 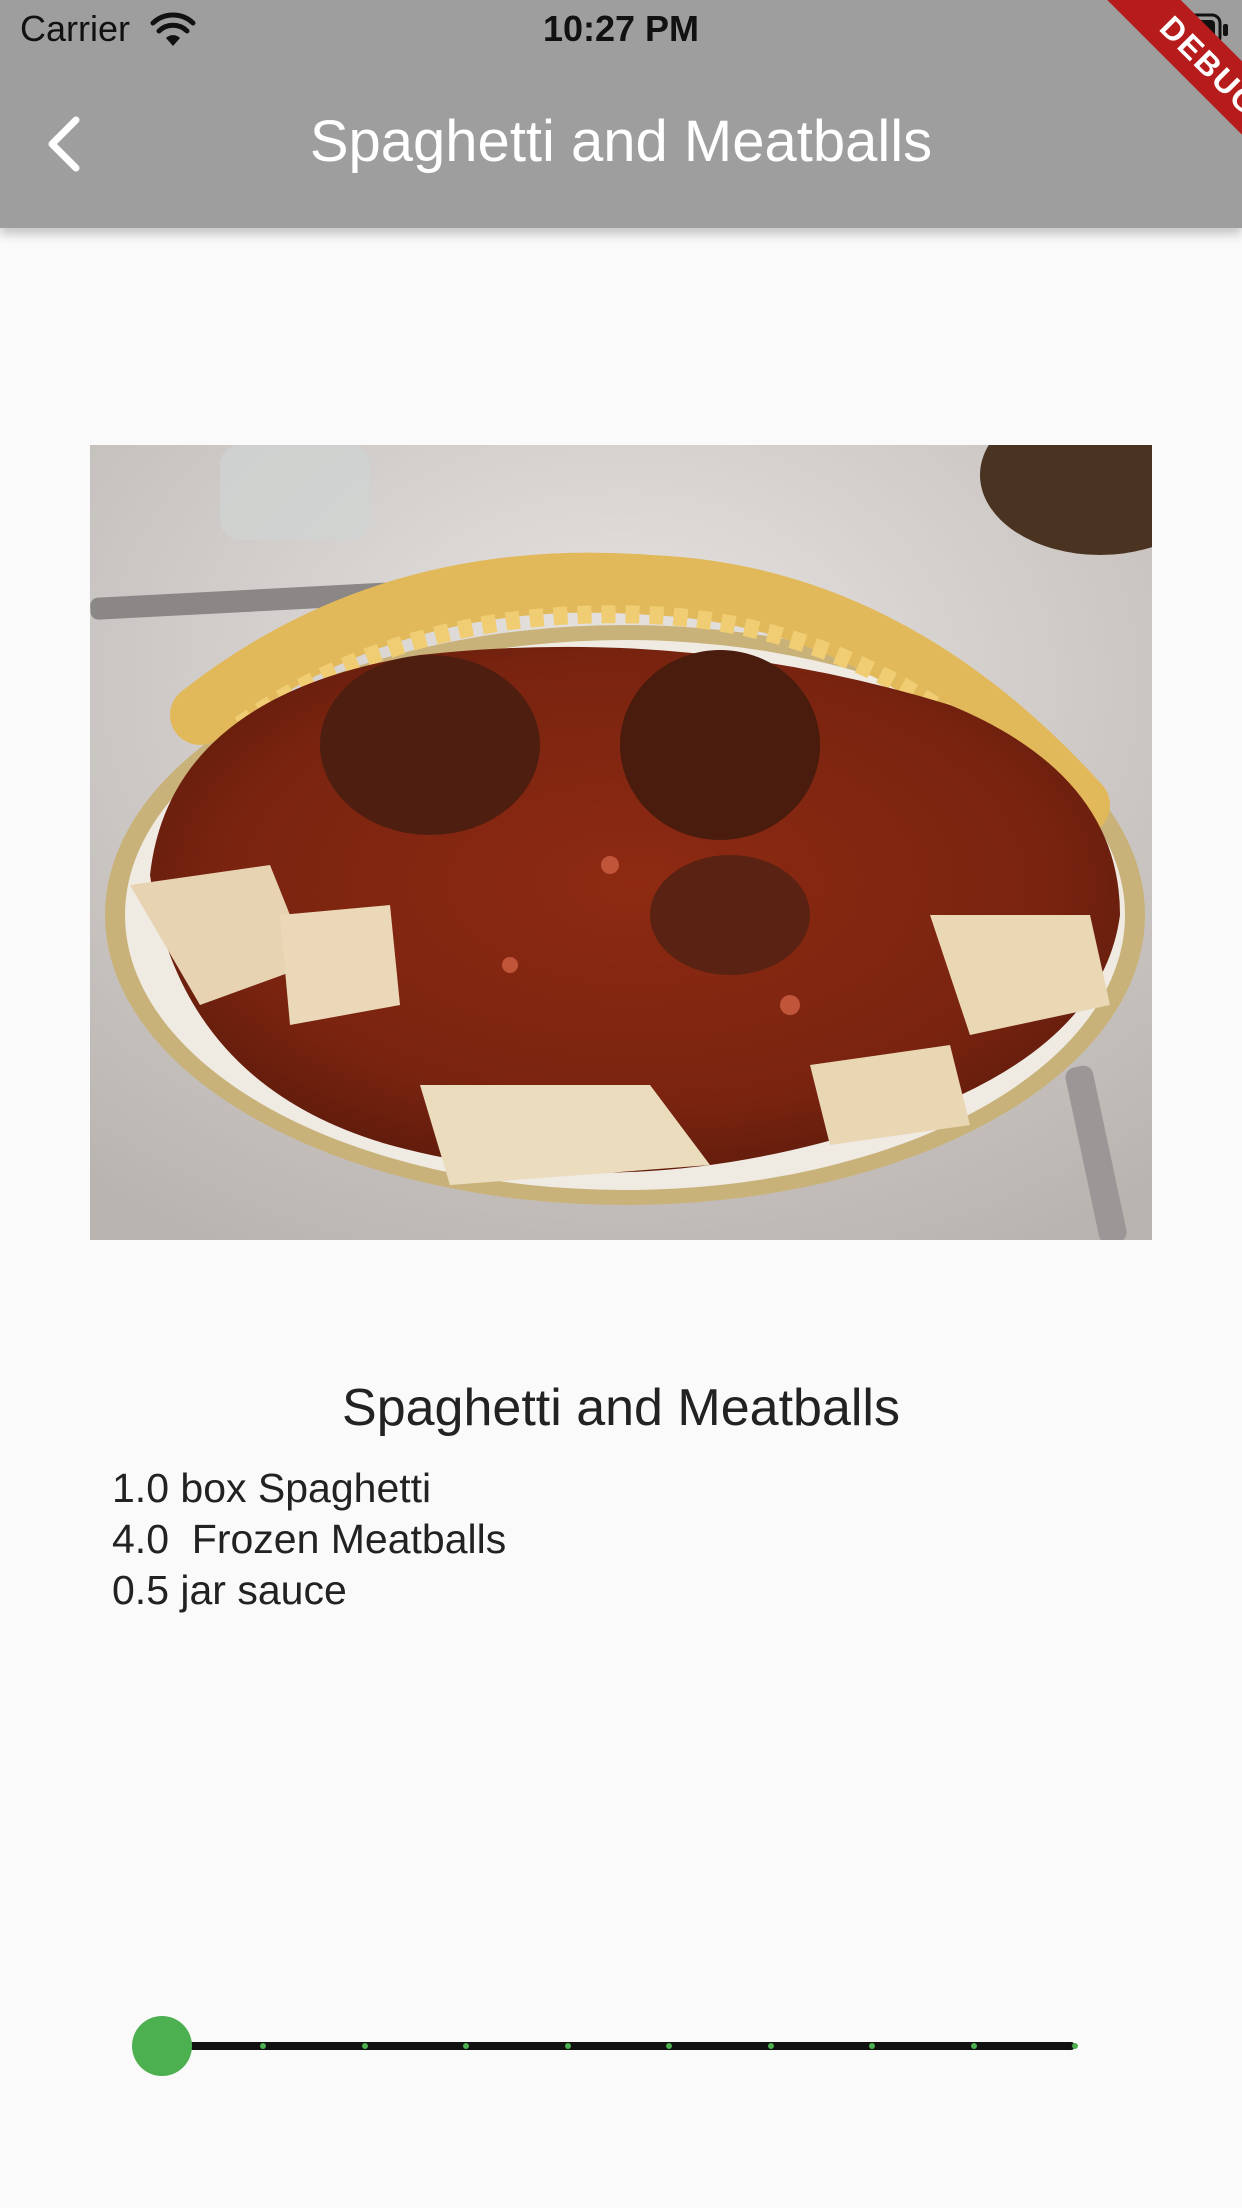 What do you see at coordinates (272, 1488) in the screenshot?
I see `ingredient-item: 1.0 box Spaghetti` at bounding box center [272, 1488].